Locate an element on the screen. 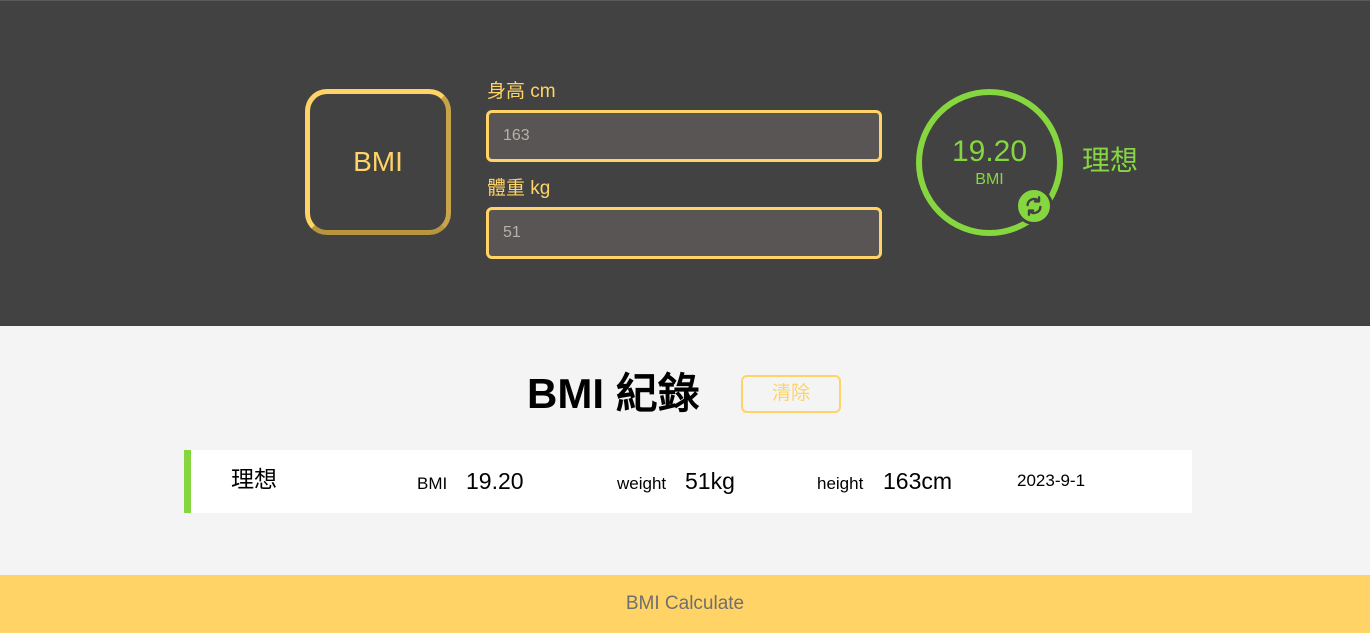 Image resolution: width=1370 pixels, height=633 pixels. refresh-button is located at coordinates (1034, 206).